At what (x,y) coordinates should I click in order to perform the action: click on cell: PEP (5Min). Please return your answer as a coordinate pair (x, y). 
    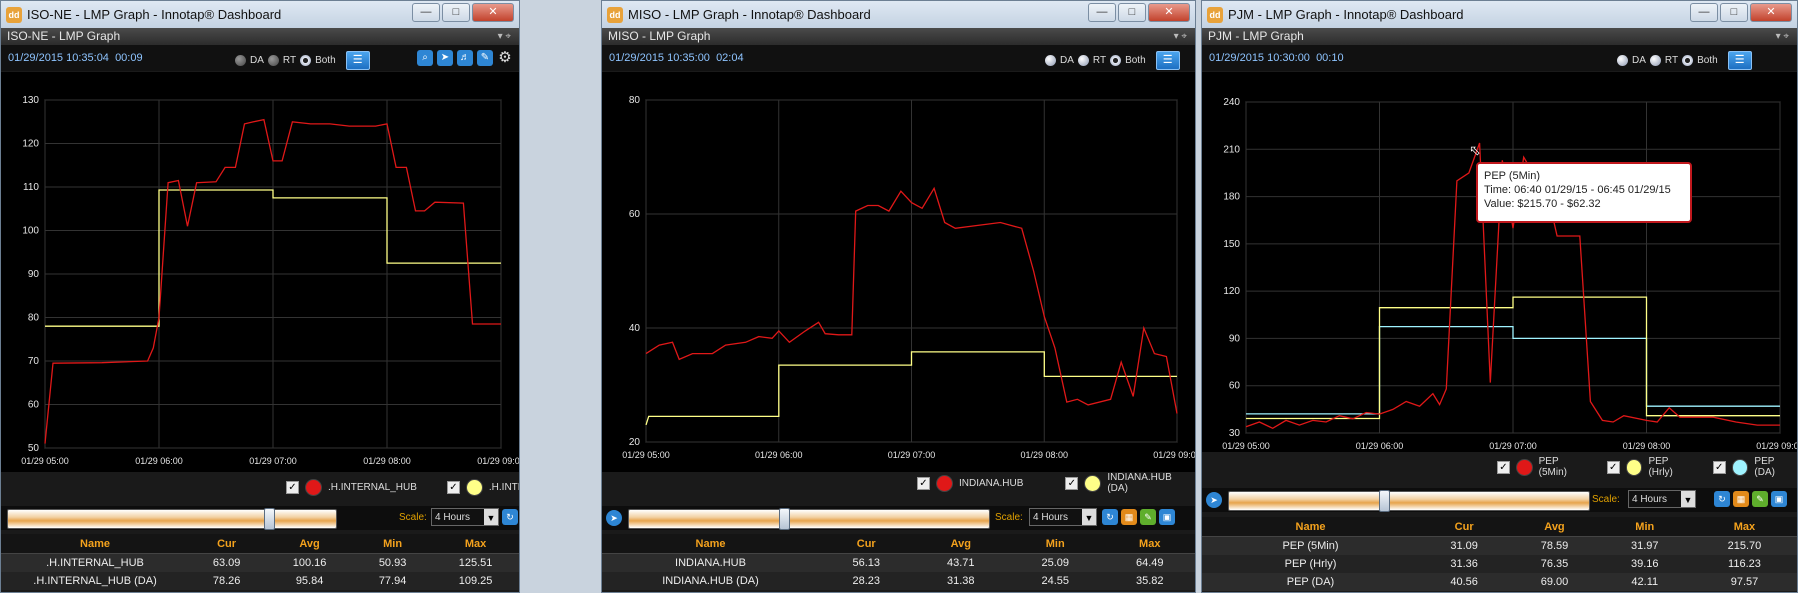
    Looking at the image, I should click on (1310, 545).